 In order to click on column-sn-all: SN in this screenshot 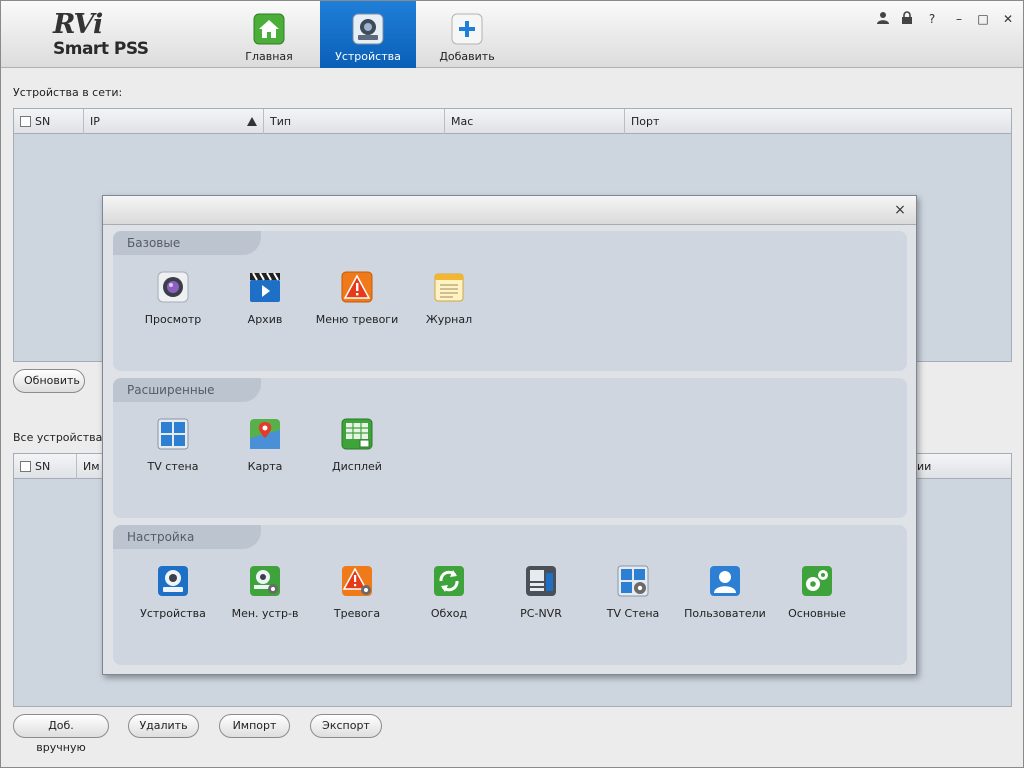, I will do `click(45, 466)`.